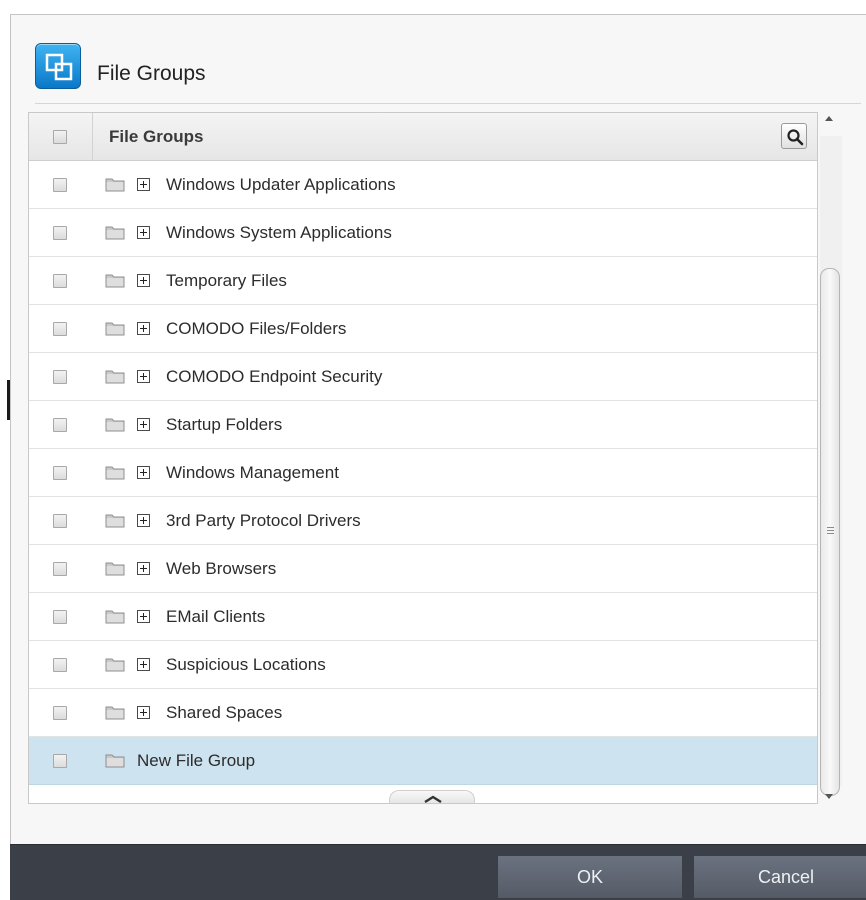 Image resolution: width=866 pixels, height=900 pixels. I want to click on window-edge, so click(5, 450).